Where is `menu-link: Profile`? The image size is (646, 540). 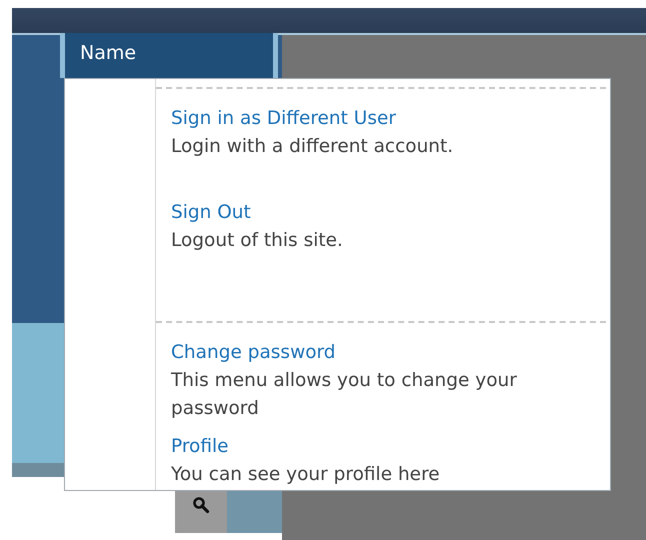
menu-link: Profile is located at coordinates (388, 447).